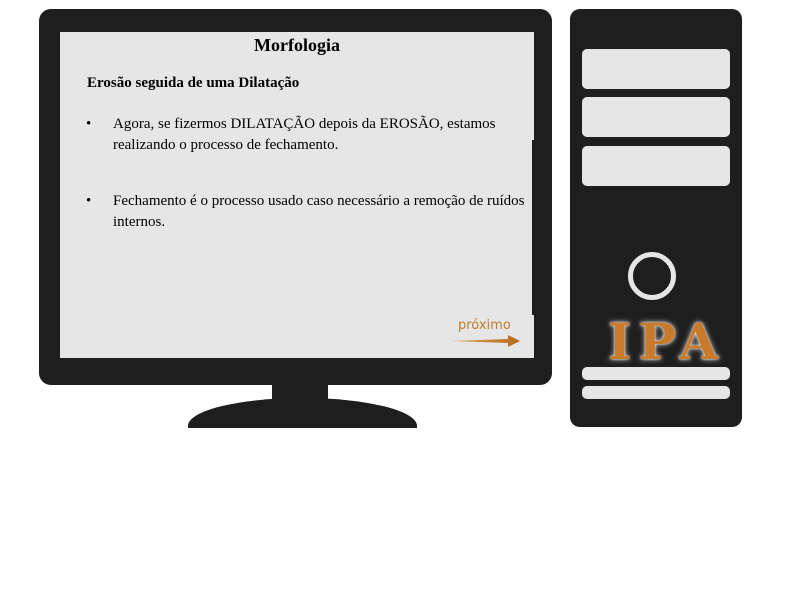  I want to click on screen-edge-line, so click(533, 227).